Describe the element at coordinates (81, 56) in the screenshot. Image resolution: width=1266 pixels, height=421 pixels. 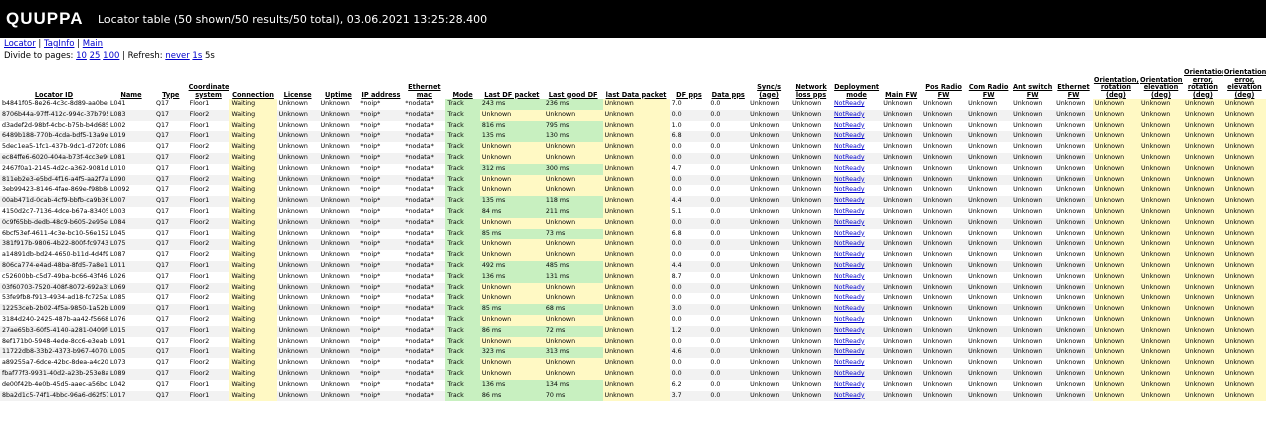
I see `page-size-10: 10` at that location.